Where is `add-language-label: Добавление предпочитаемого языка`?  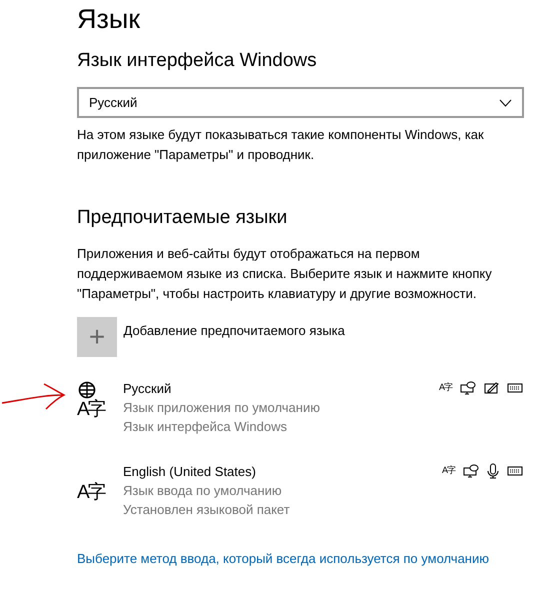
add-language-label: Добавление предпочитаемого языка is located at coordinates (234, 338).